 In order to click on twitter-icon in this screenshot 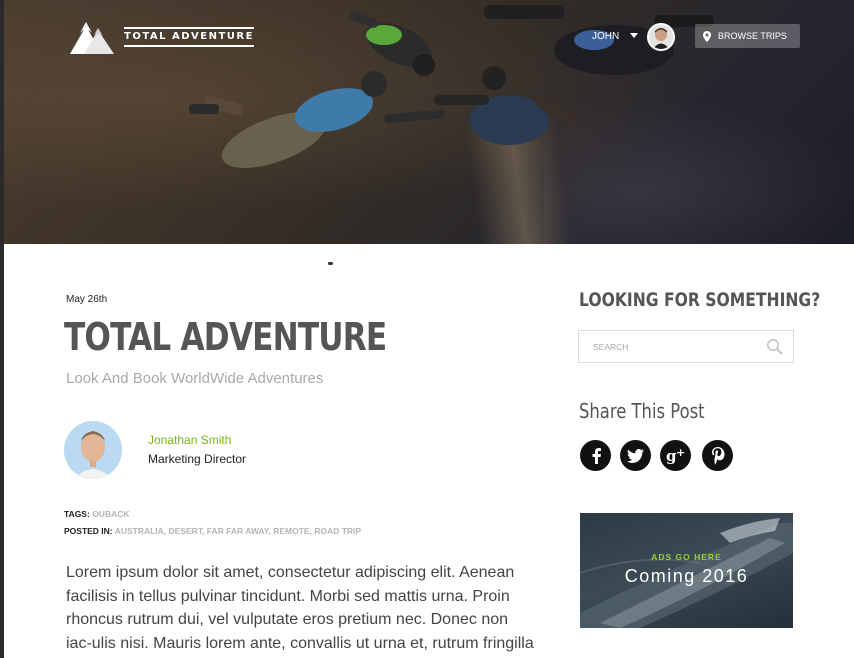, I will do `click(635, 455)`.